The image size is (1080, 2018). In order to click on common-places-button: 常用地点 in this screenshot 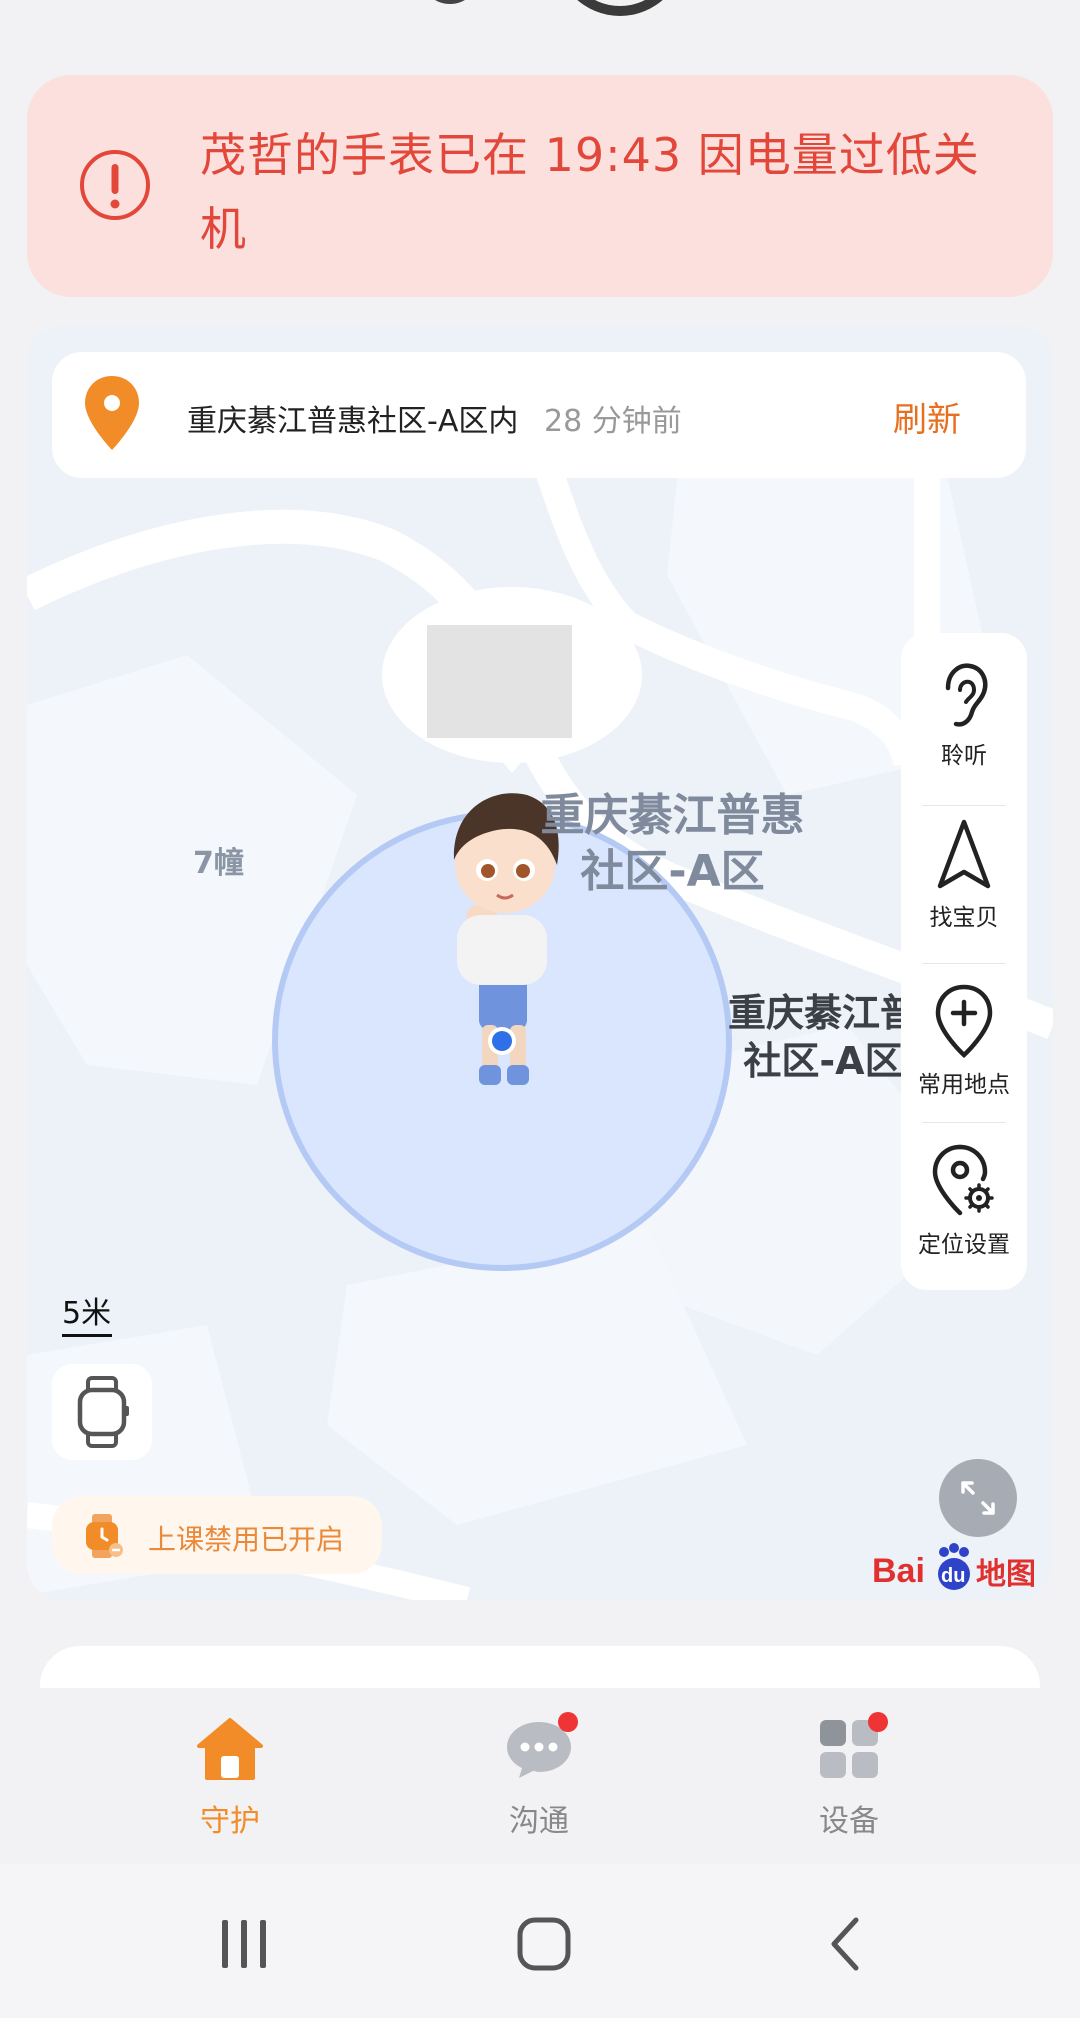, I will do `click(964, 1041)`.